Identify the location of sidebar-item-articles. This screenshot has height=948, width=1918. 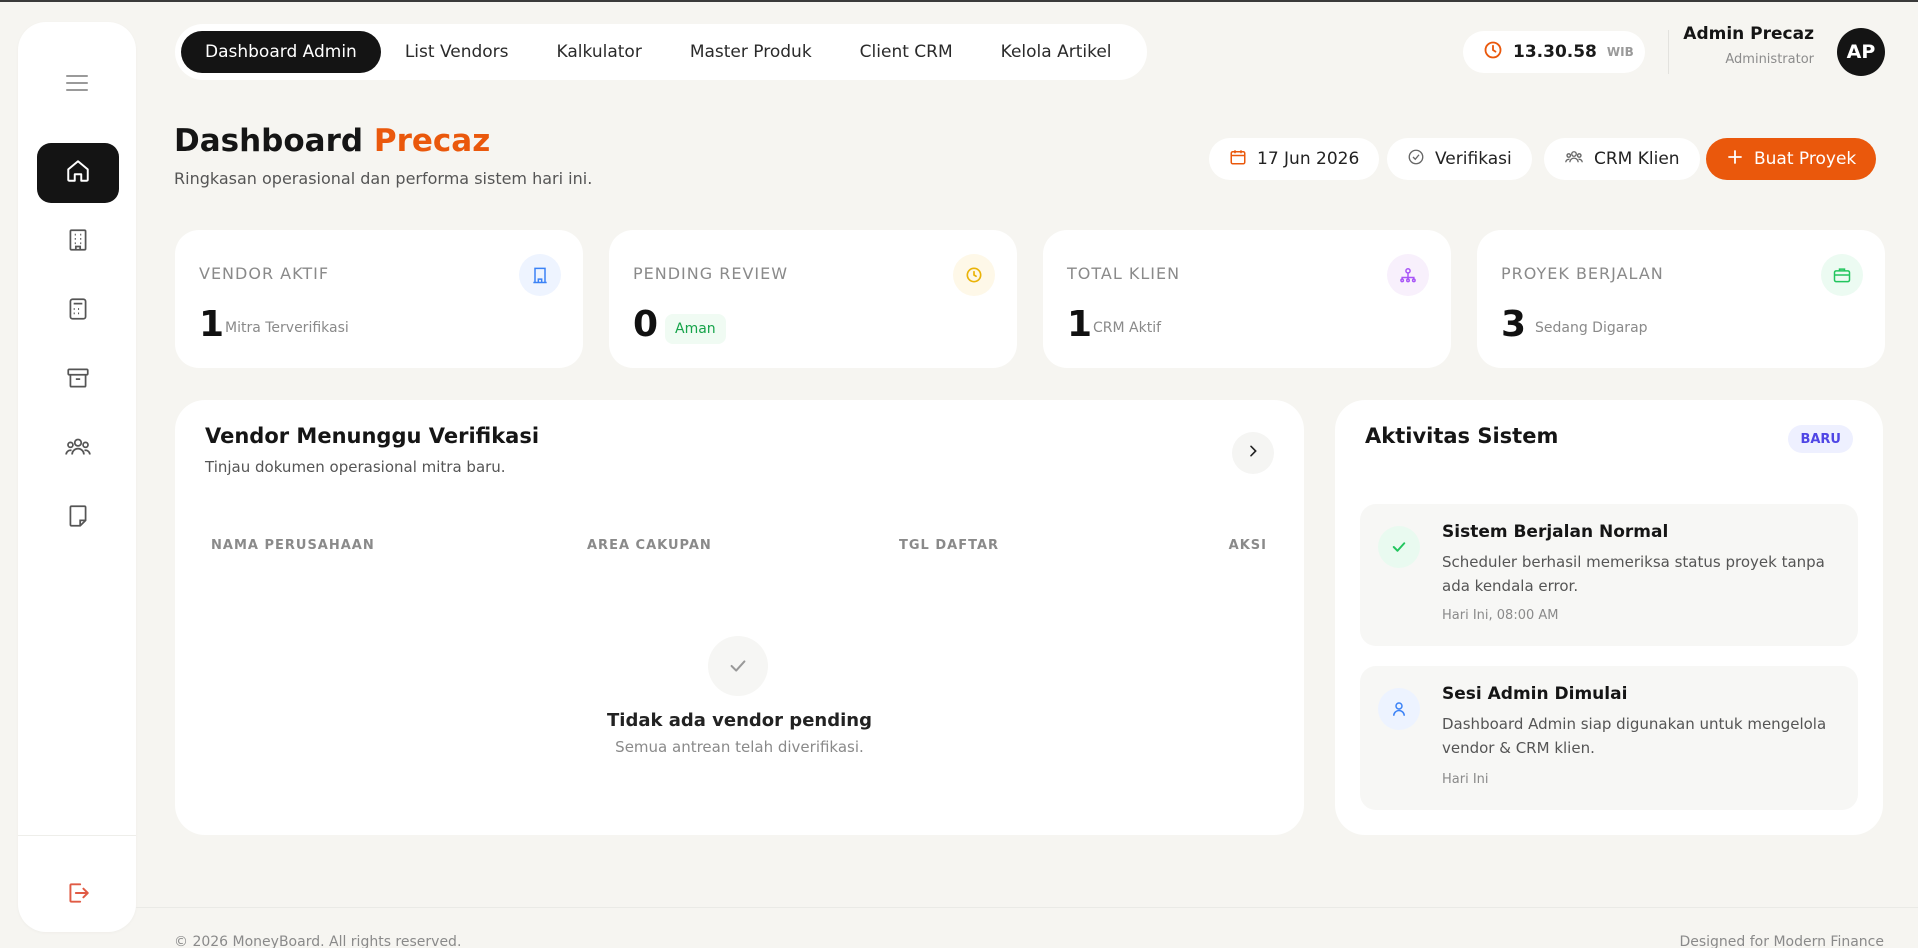
(78, 518).